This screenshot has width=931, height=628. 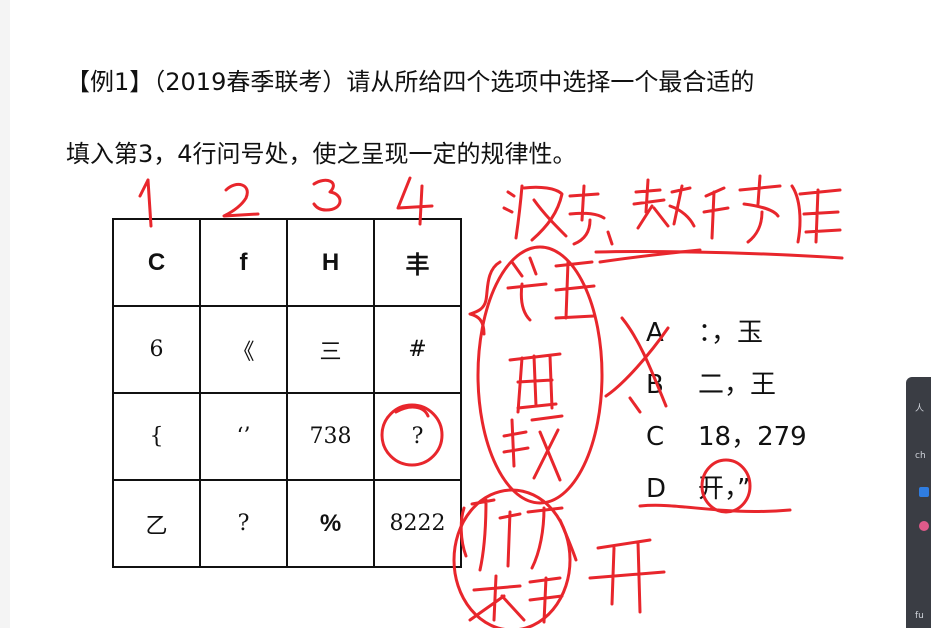 What do you see at coordinates (330, 349) in the screenshot?
I see `grid-cell: 三` at bounding box center [330, 349].